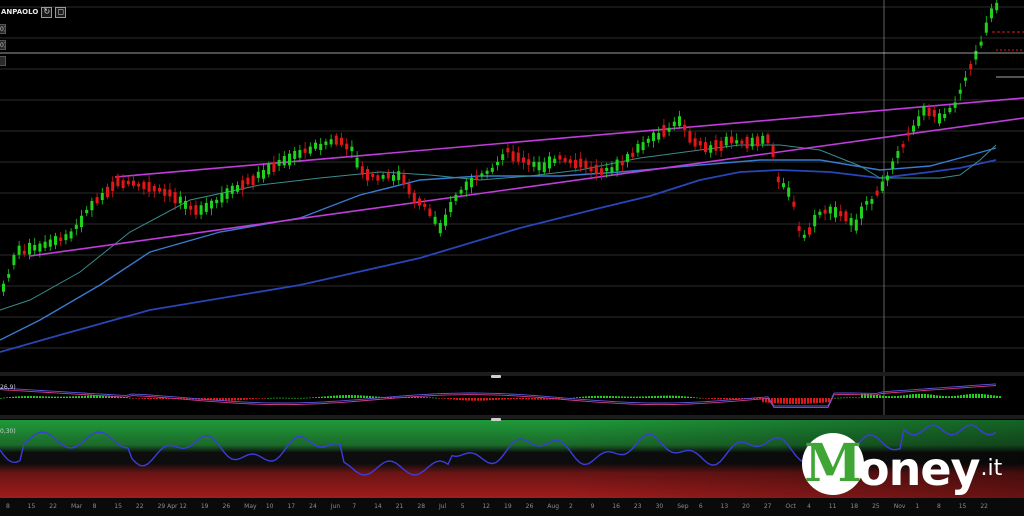  What do you see at coordinates (3, 45) in the screenshot?
I see `indicator-tab-2: 0)` at bounding box center [3, 45].